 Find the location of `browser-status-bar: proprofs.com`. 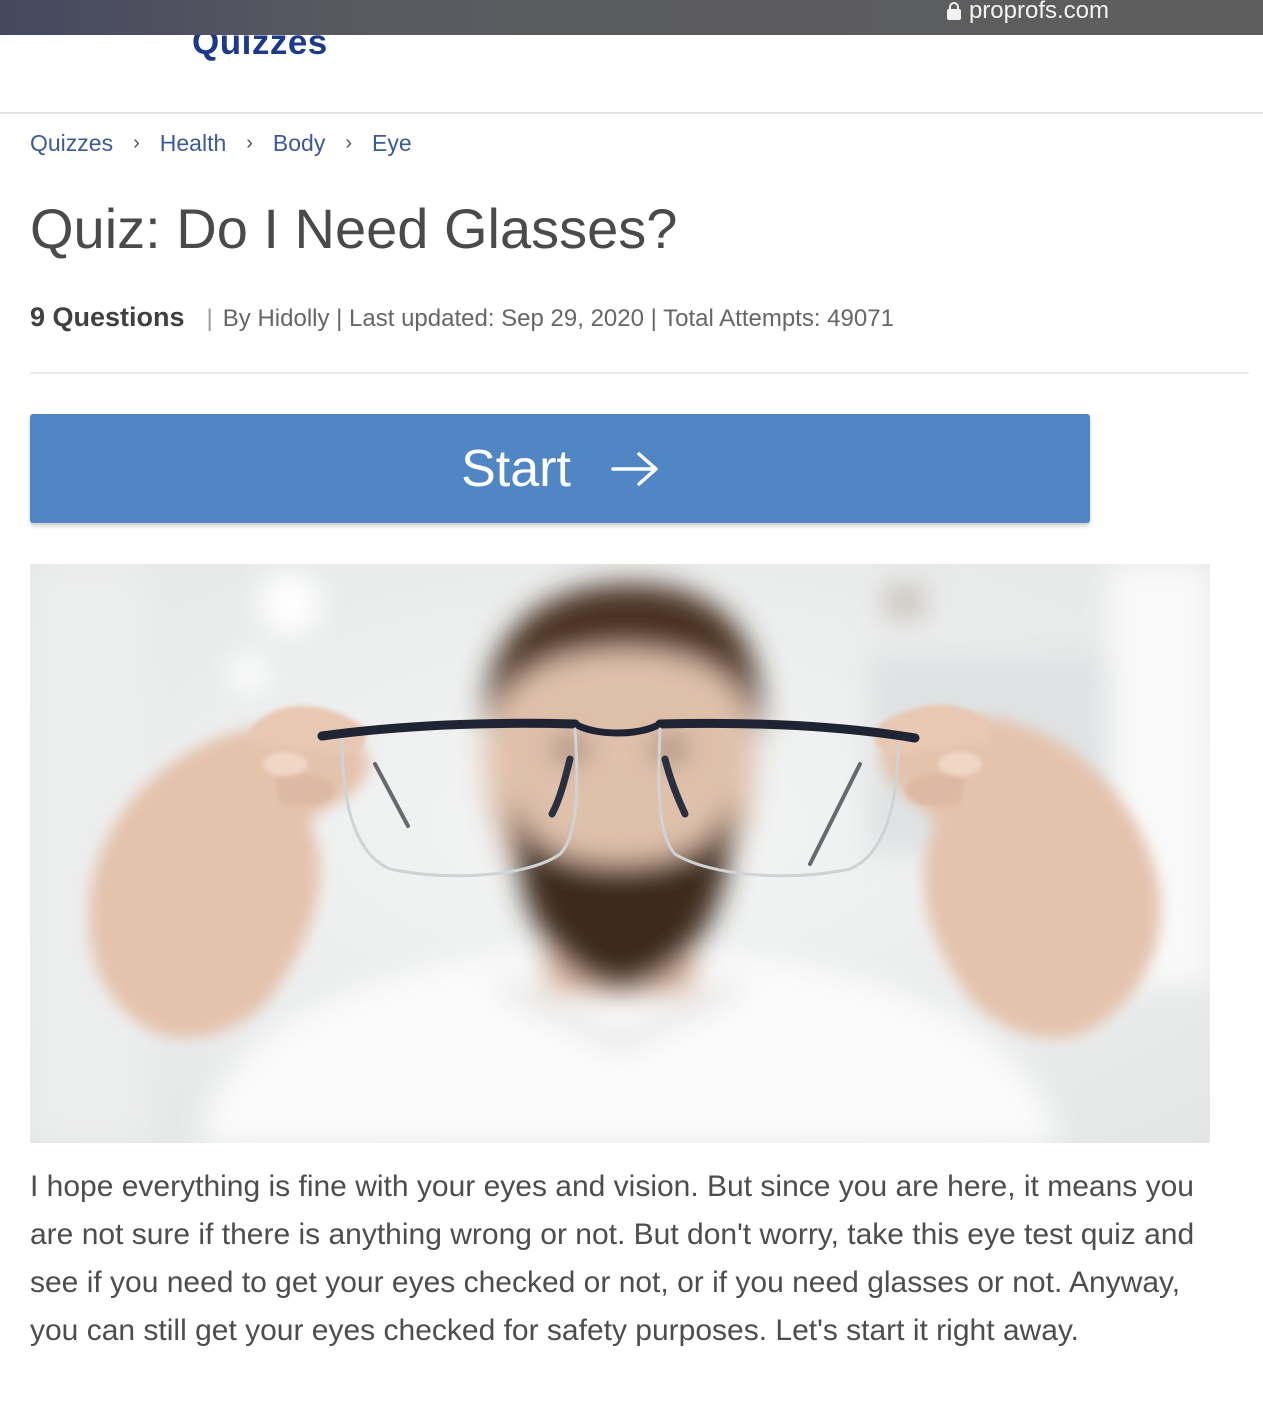

browser-status-bar: proprofs.com is located at coordinates (631, 17).